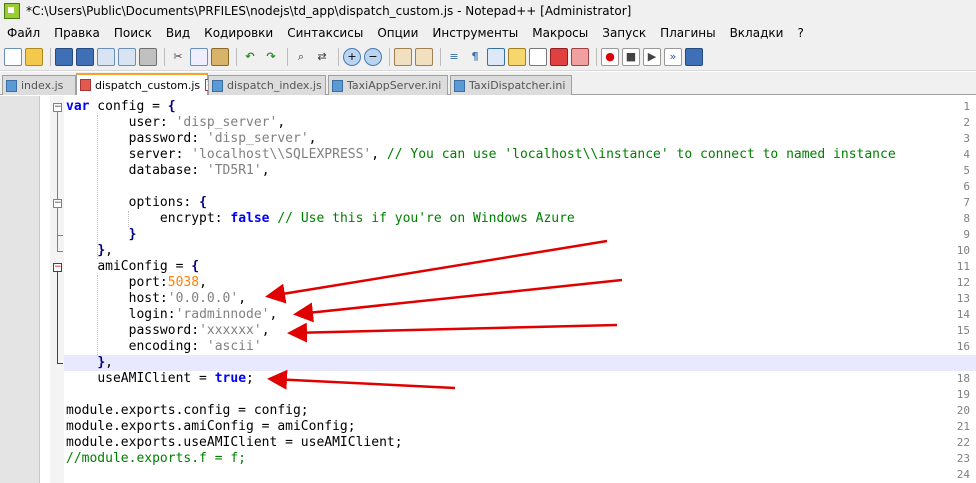  Describe the element at coordinates (322, 57) in the screenshot. I see `replace-icon: ⇄` at that location.